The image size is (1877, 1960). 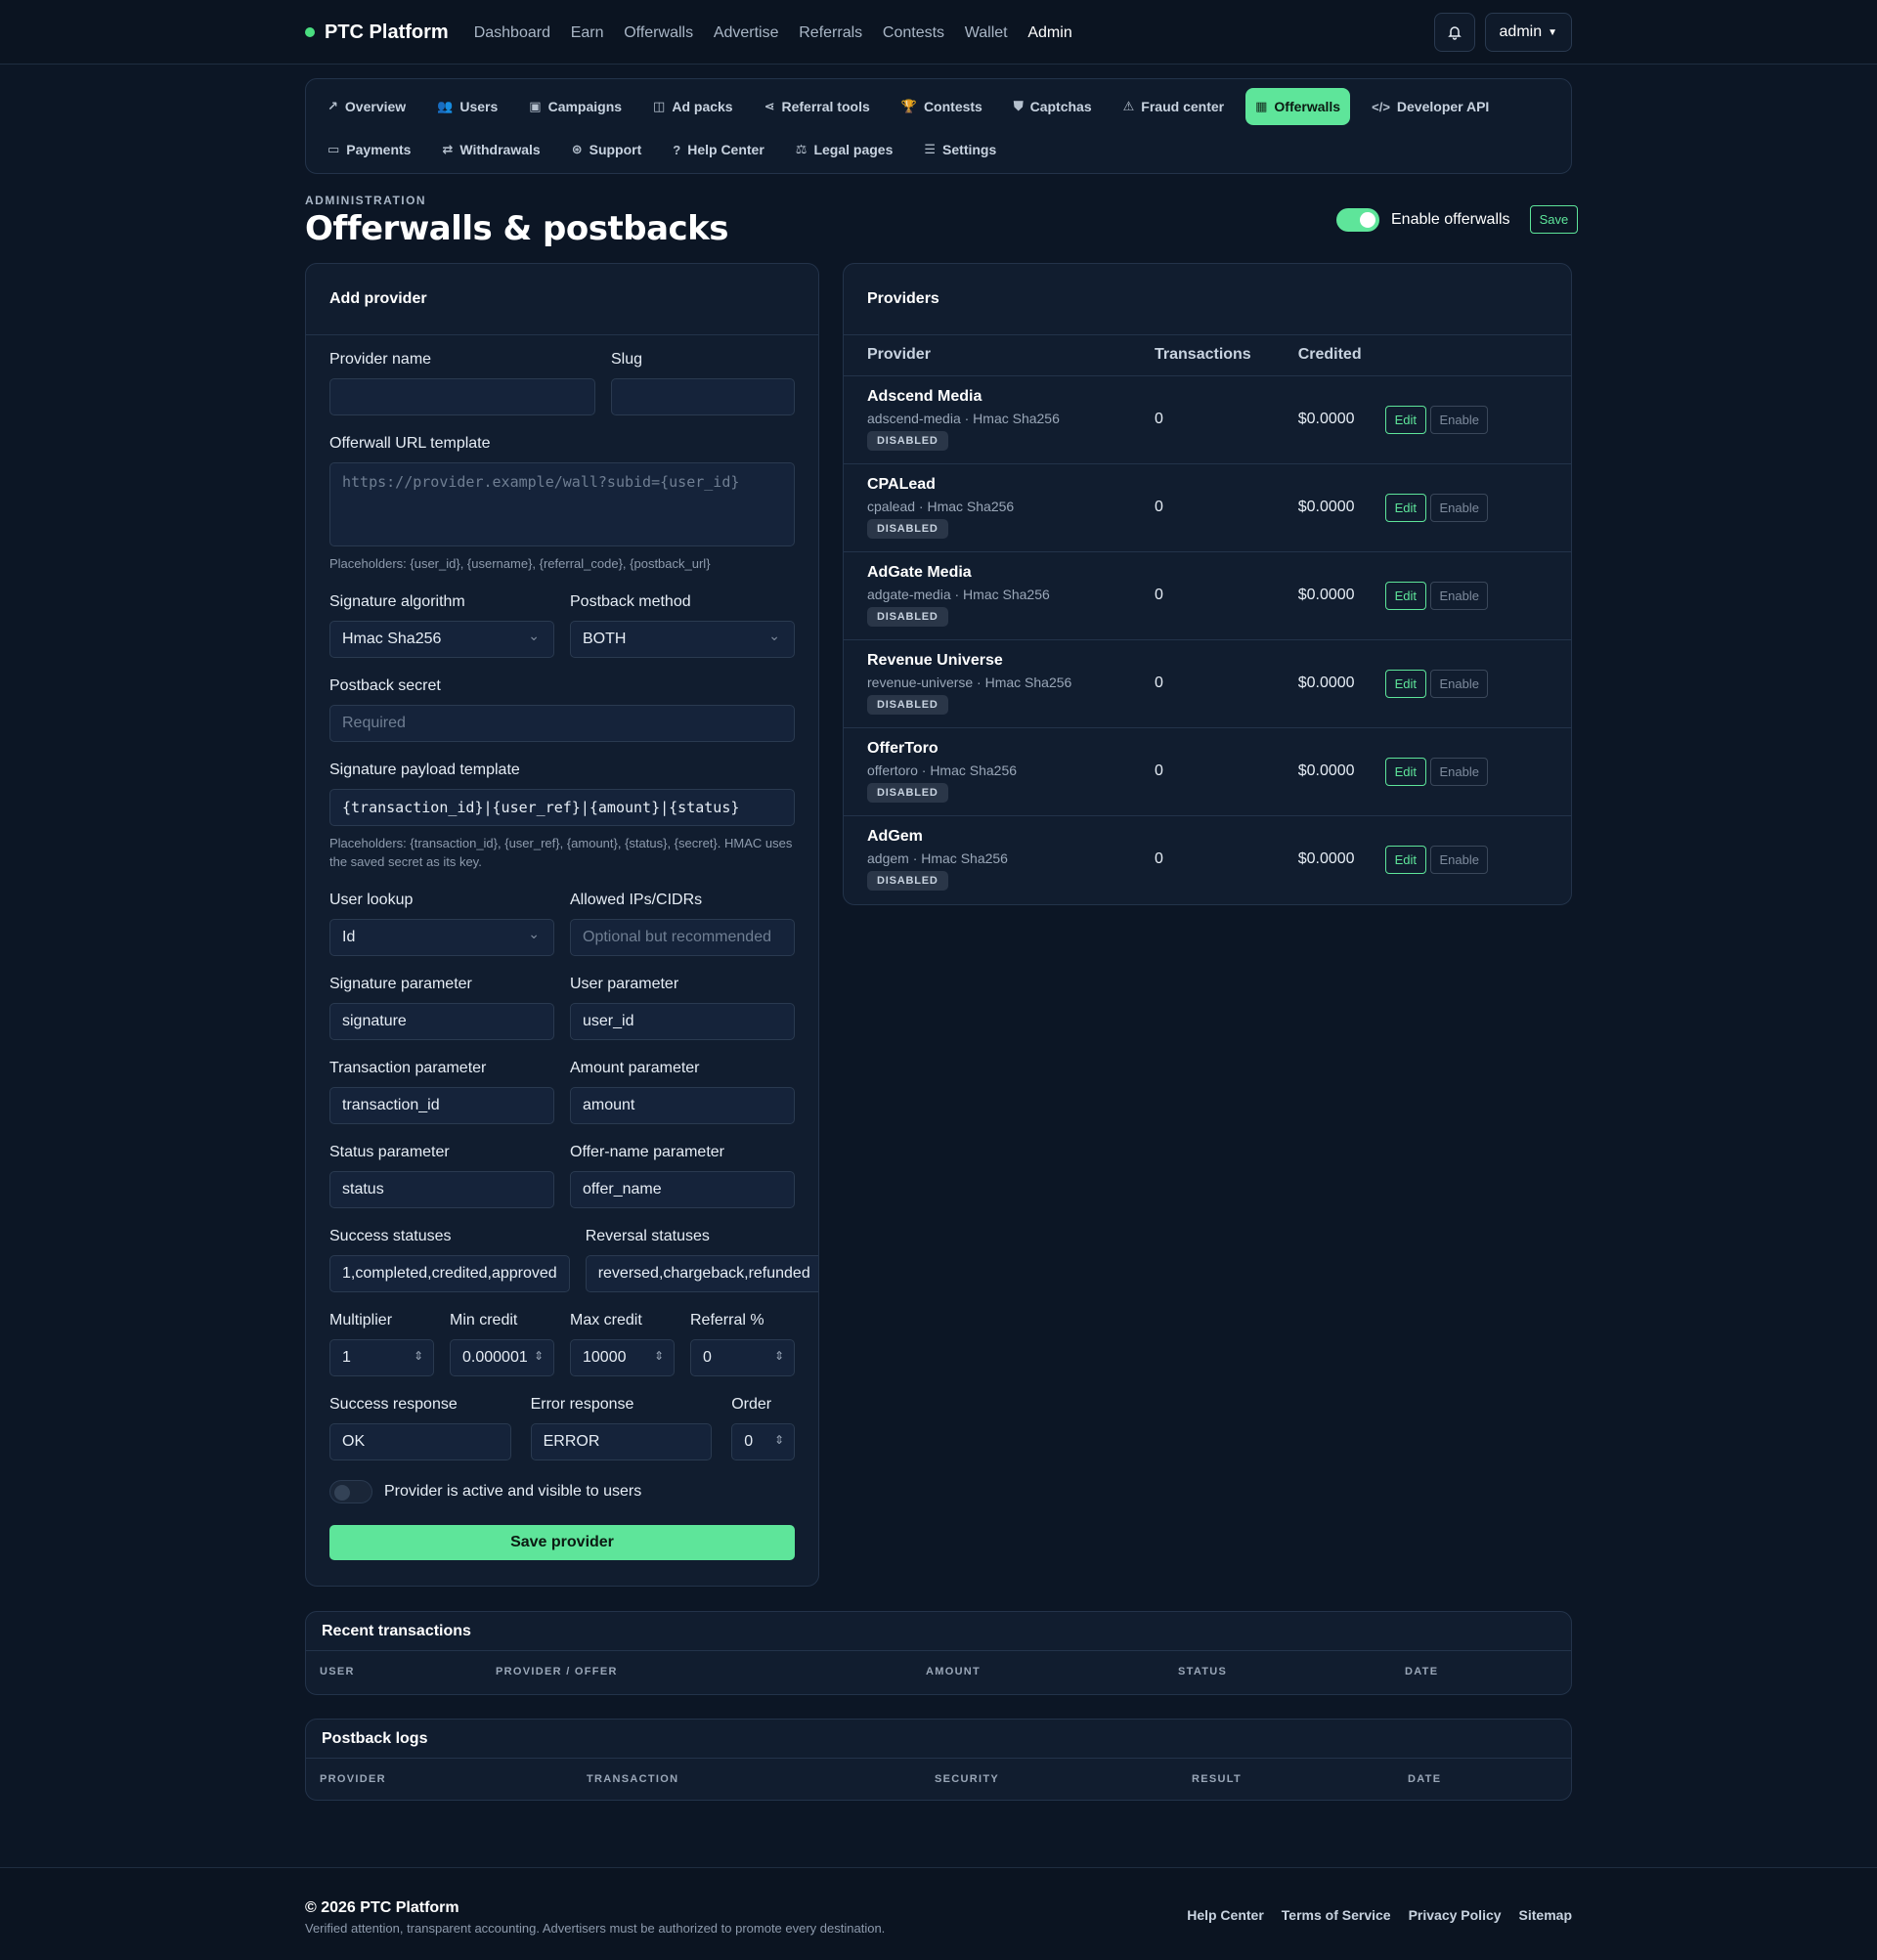 I want to click on provider-active-label: Provider is active and visible to users, so click(x=513, y=1491).